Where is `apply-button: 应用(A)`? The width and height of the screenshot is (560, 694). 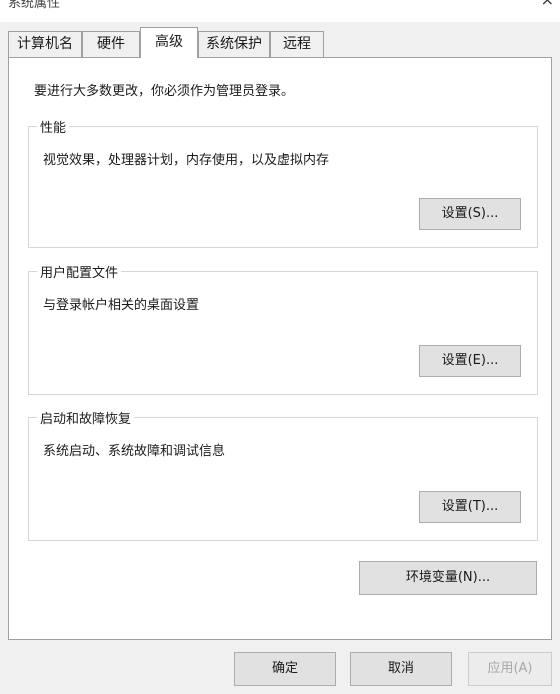 apply-button: 应用(A) is located at coordinates (510, 669).